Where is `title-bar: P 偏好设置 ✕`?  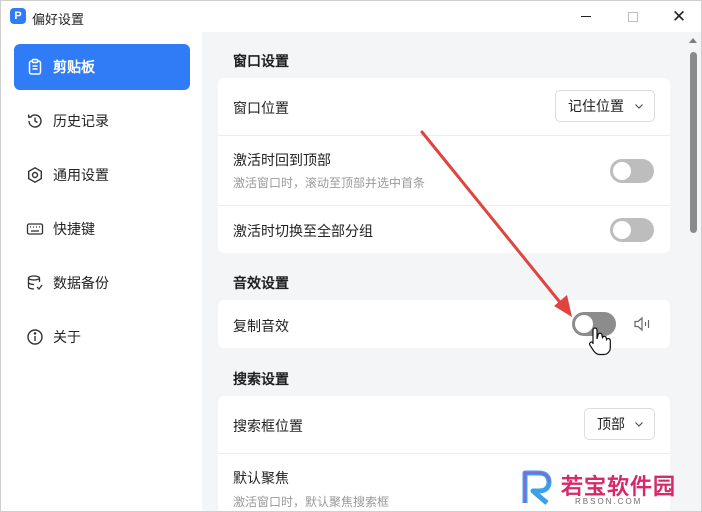 title-bar: P 偏好设置 ✕ is located at coordinates (351, 16).